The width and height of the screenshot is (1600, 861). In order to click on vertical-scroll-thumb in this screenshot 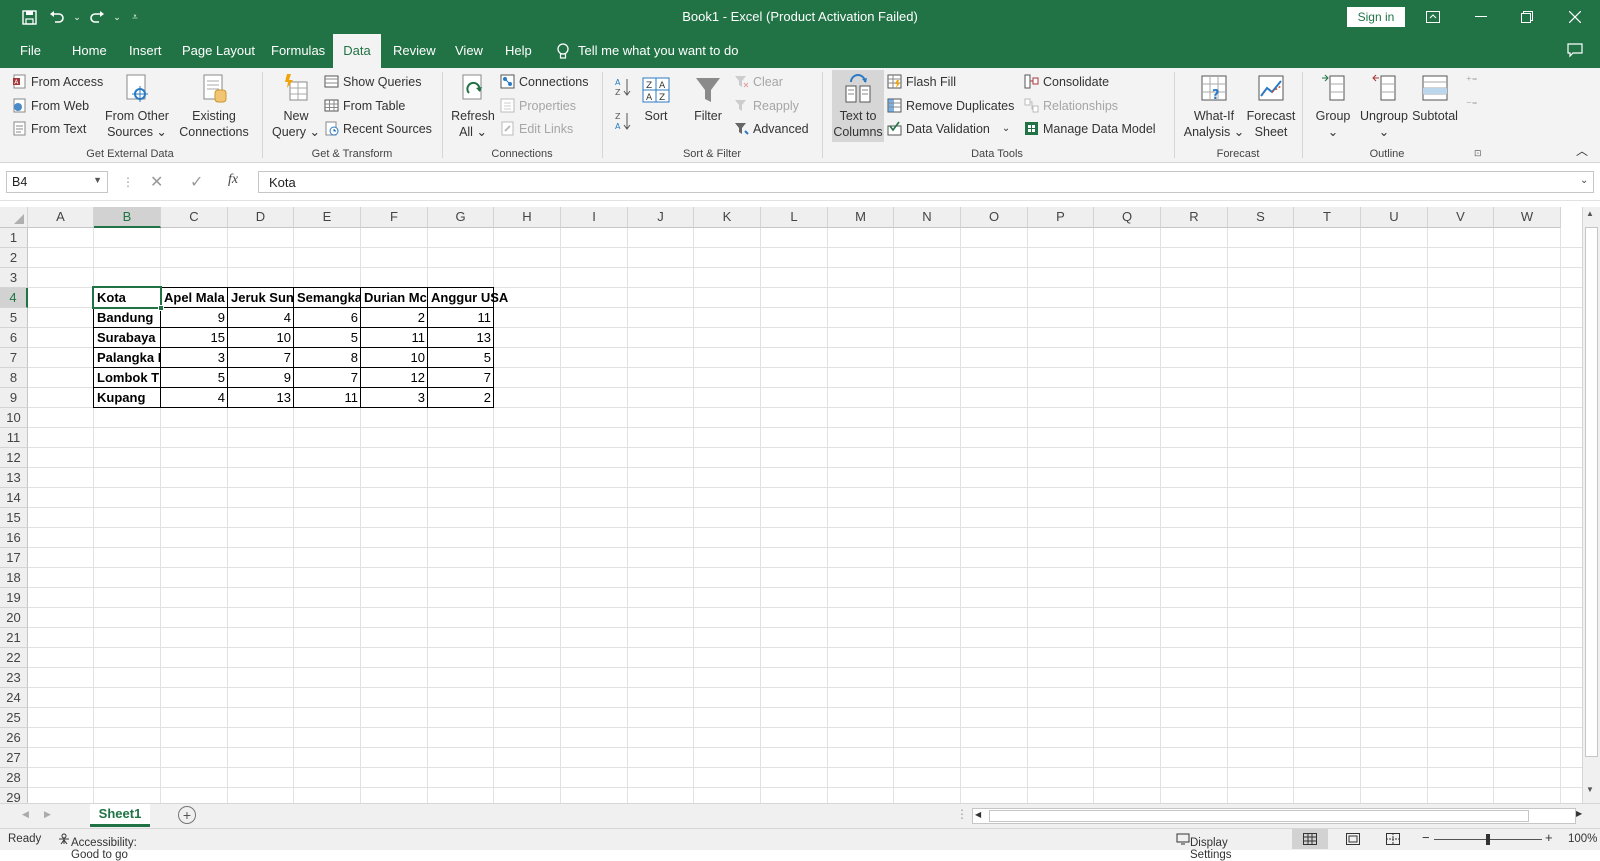, I will do `click(1591, 492)`.